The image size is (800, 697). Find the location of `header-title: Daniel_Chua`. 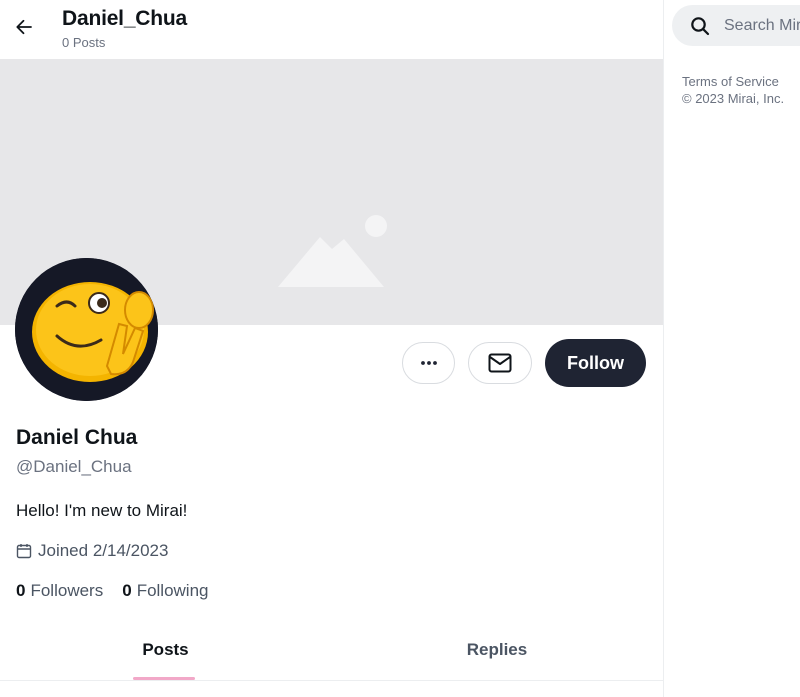

header-title: Daniel_Chua is located at coordinates (124, 18).